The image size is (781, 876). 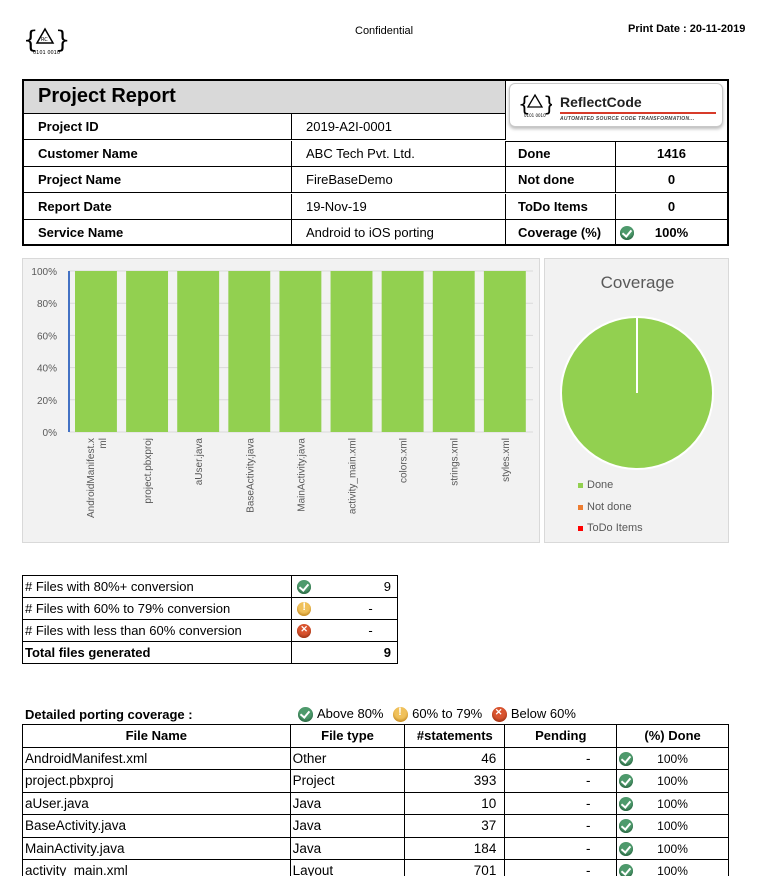 I want to click on y-tick-label: 60%, so click(x=47, y=336).